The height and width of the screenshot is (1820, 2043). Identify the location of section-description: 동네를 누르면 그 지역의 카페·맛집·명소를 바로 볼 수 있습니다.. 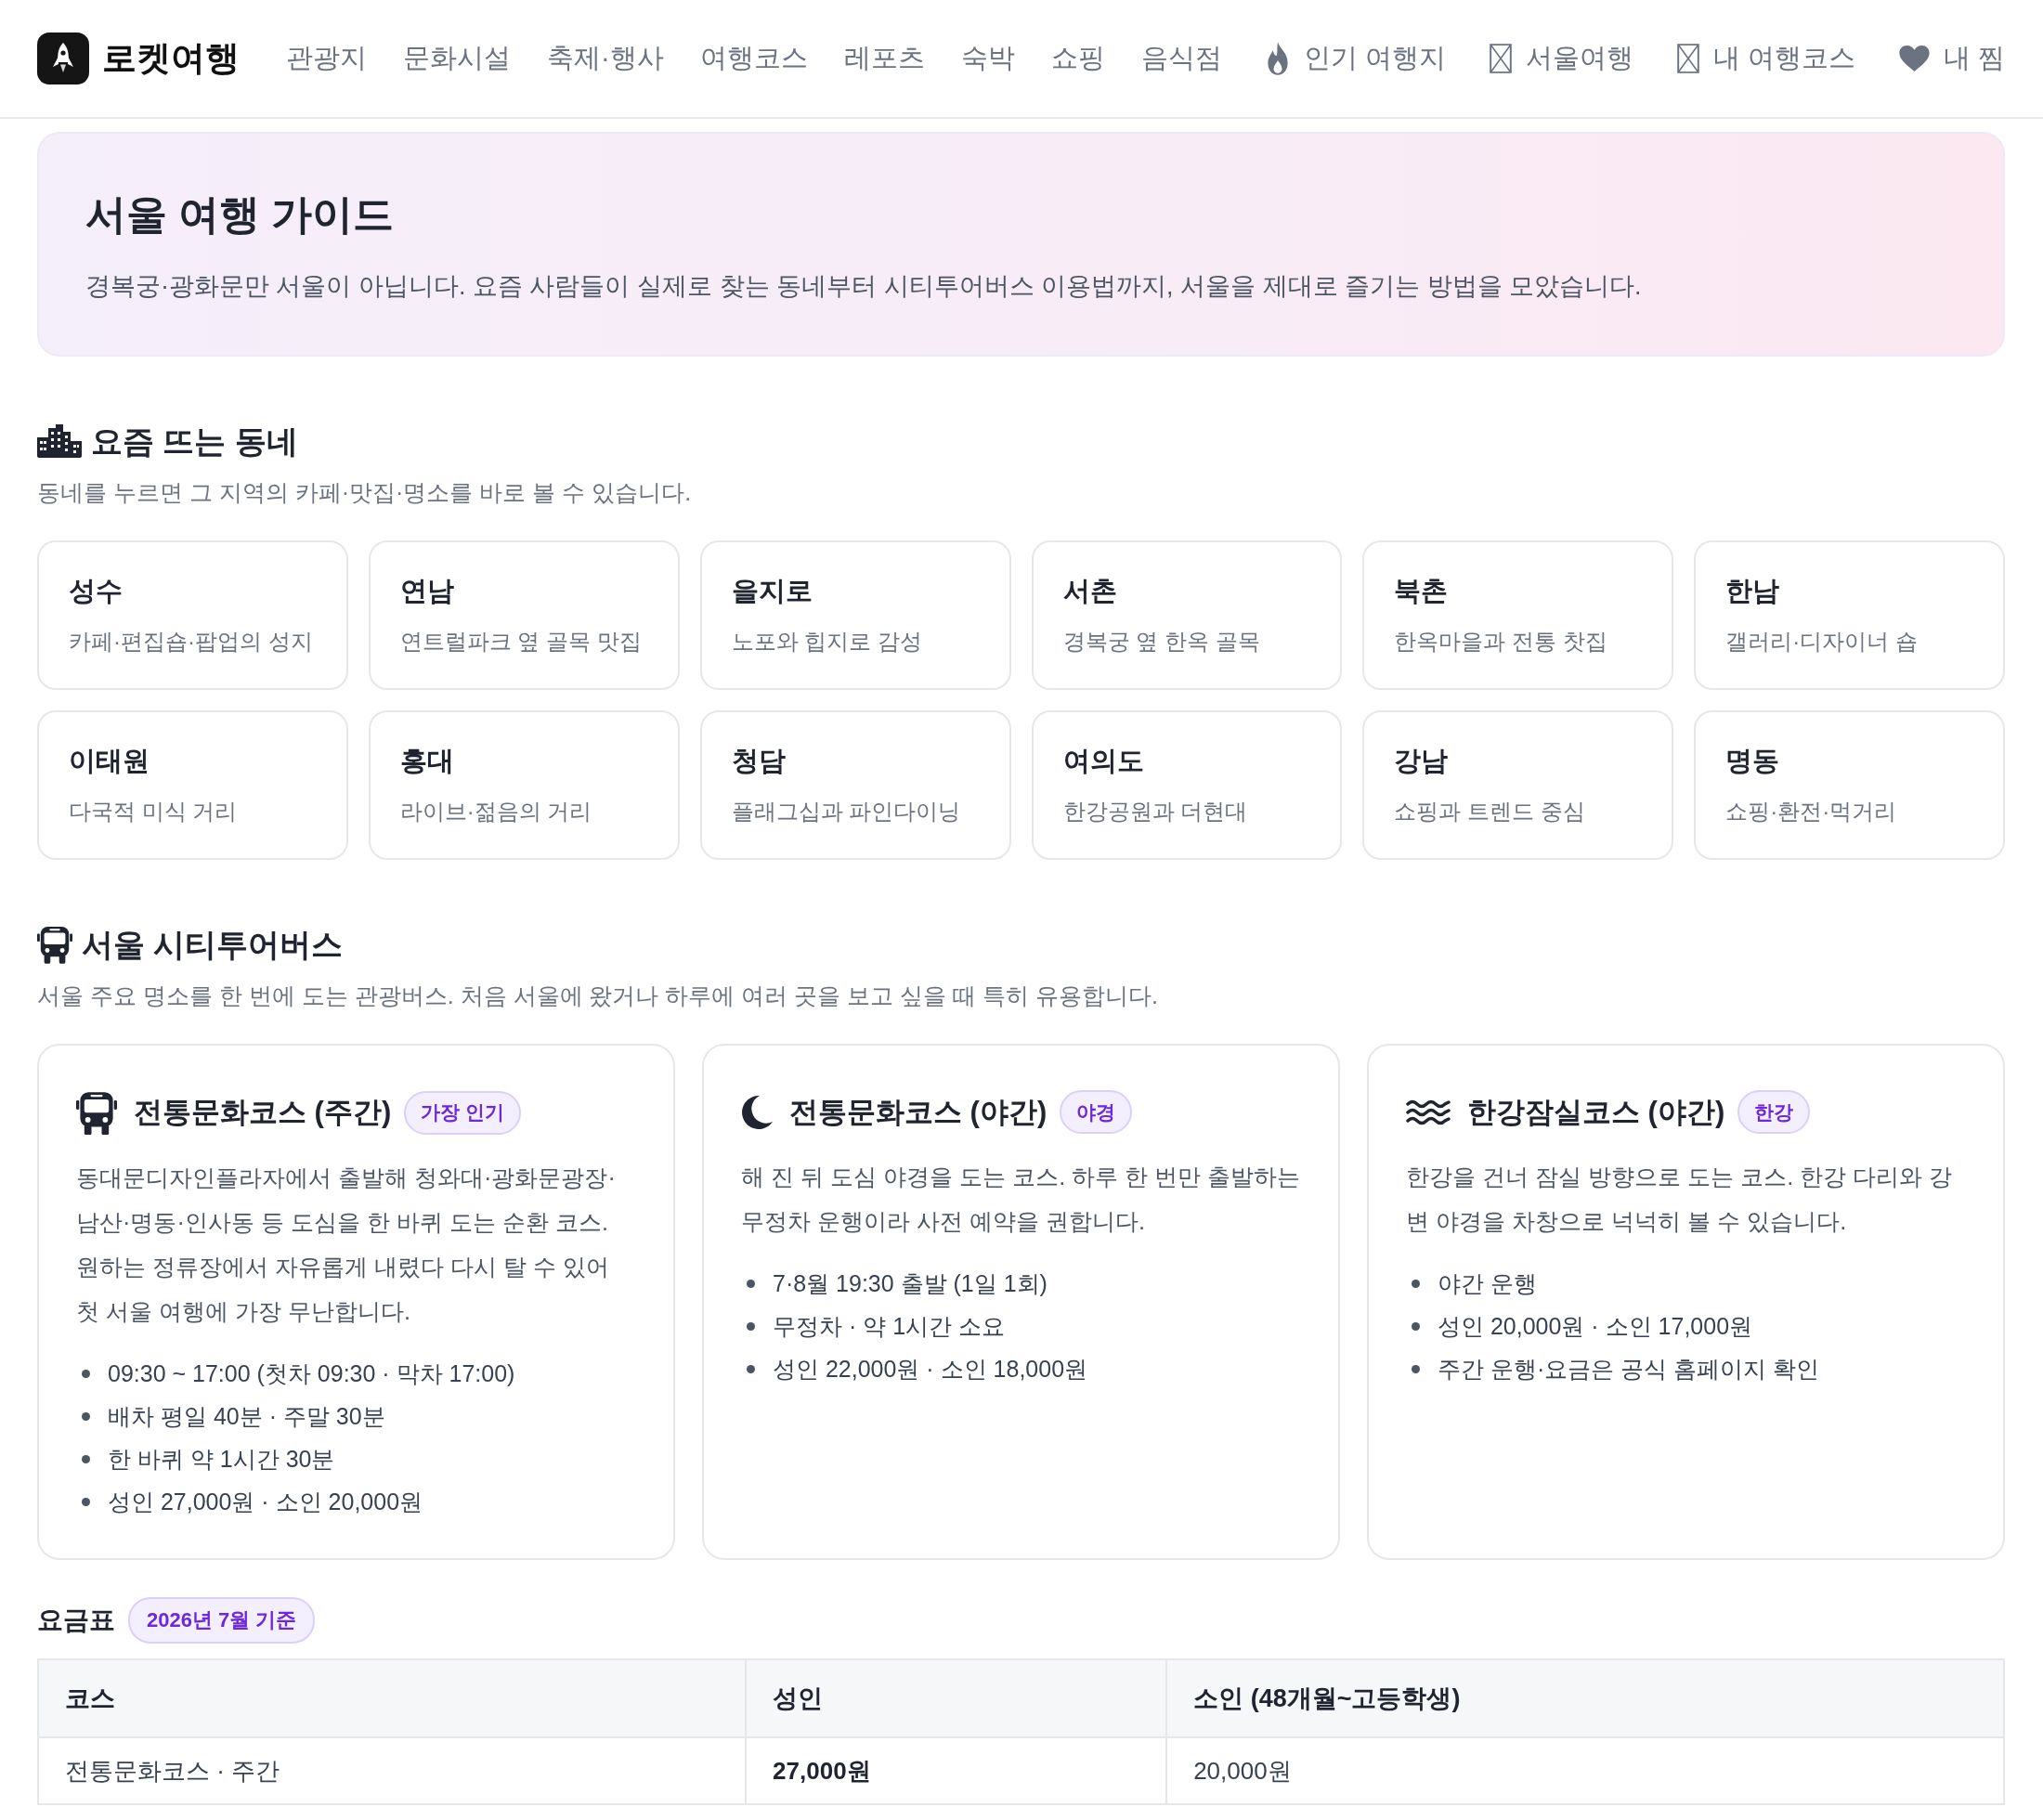
(365, 492).